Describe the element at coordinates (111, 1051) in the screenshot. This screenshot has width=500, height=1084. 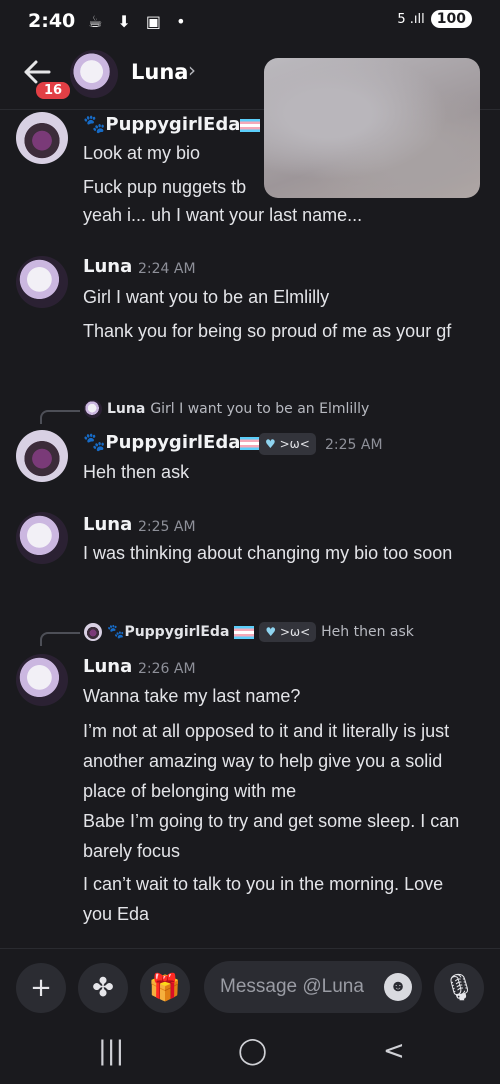
I see `recents-icon: |||` at that location.